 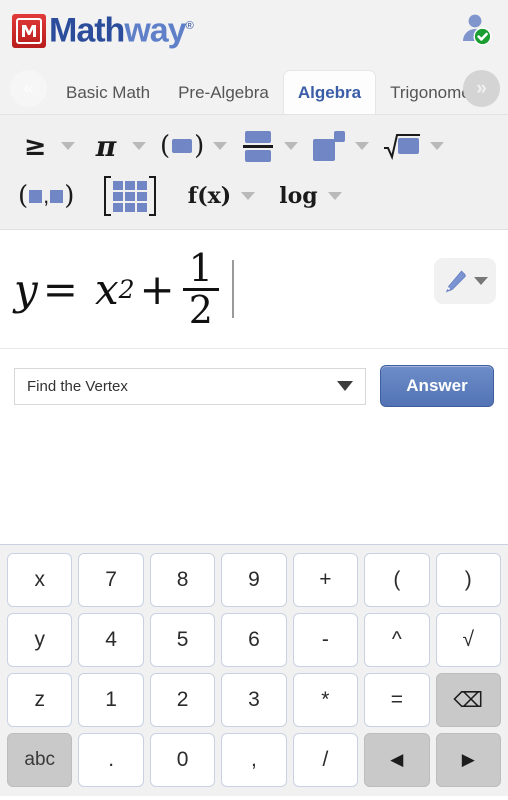 I want to click on toolbar-square-root-button, so click(x=413, y=146).